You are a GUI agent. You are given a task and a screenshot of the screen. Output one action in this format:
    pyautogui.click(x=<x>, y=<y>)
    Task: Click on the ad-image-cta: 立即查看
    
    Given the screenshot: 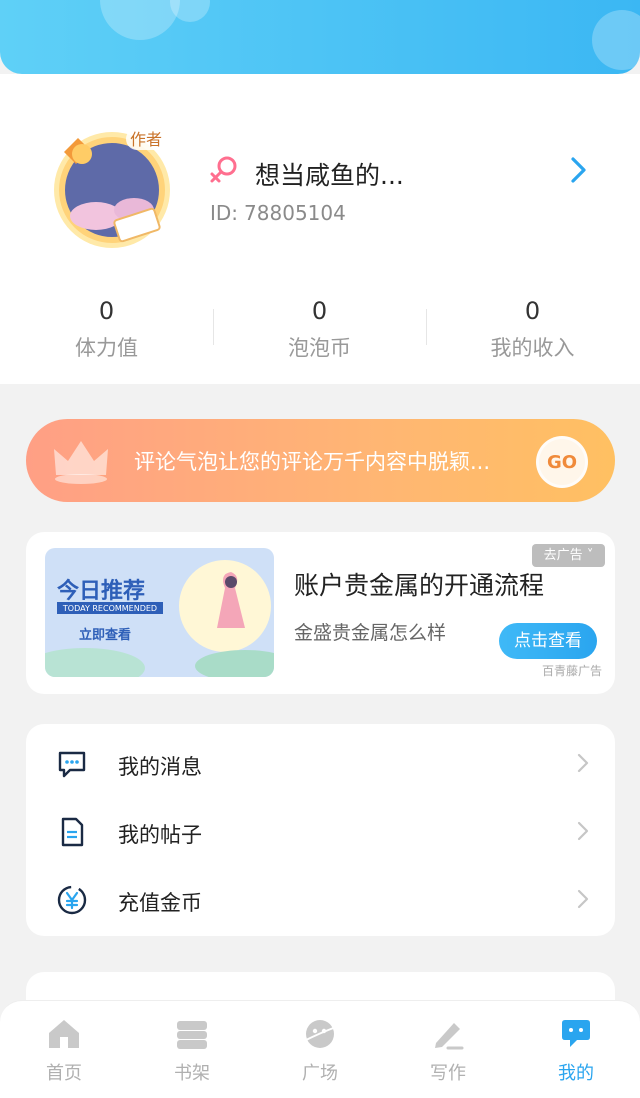 What is the action you would take?
    pyautogui.click(x=105, y=635)
    